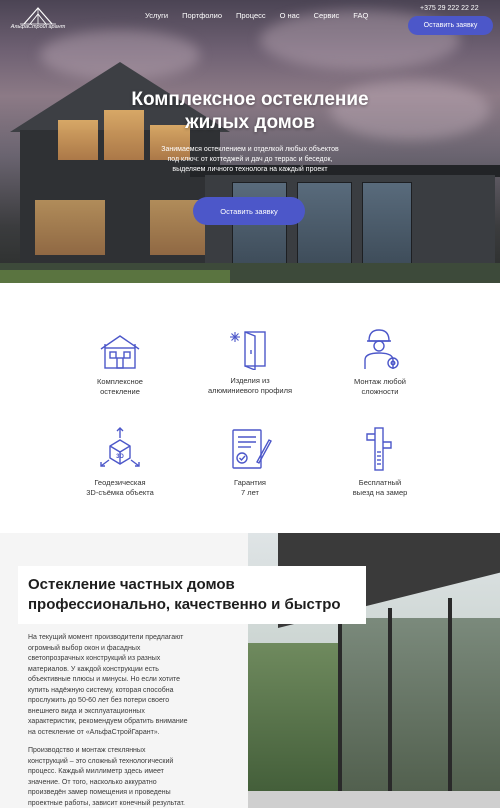 Image resolution: width=500 pixels, height=808 pixels. Describe the element at coordinates (249, 211) in the screenshot. I see `hero-request-button: Оставить заявку` at that location.